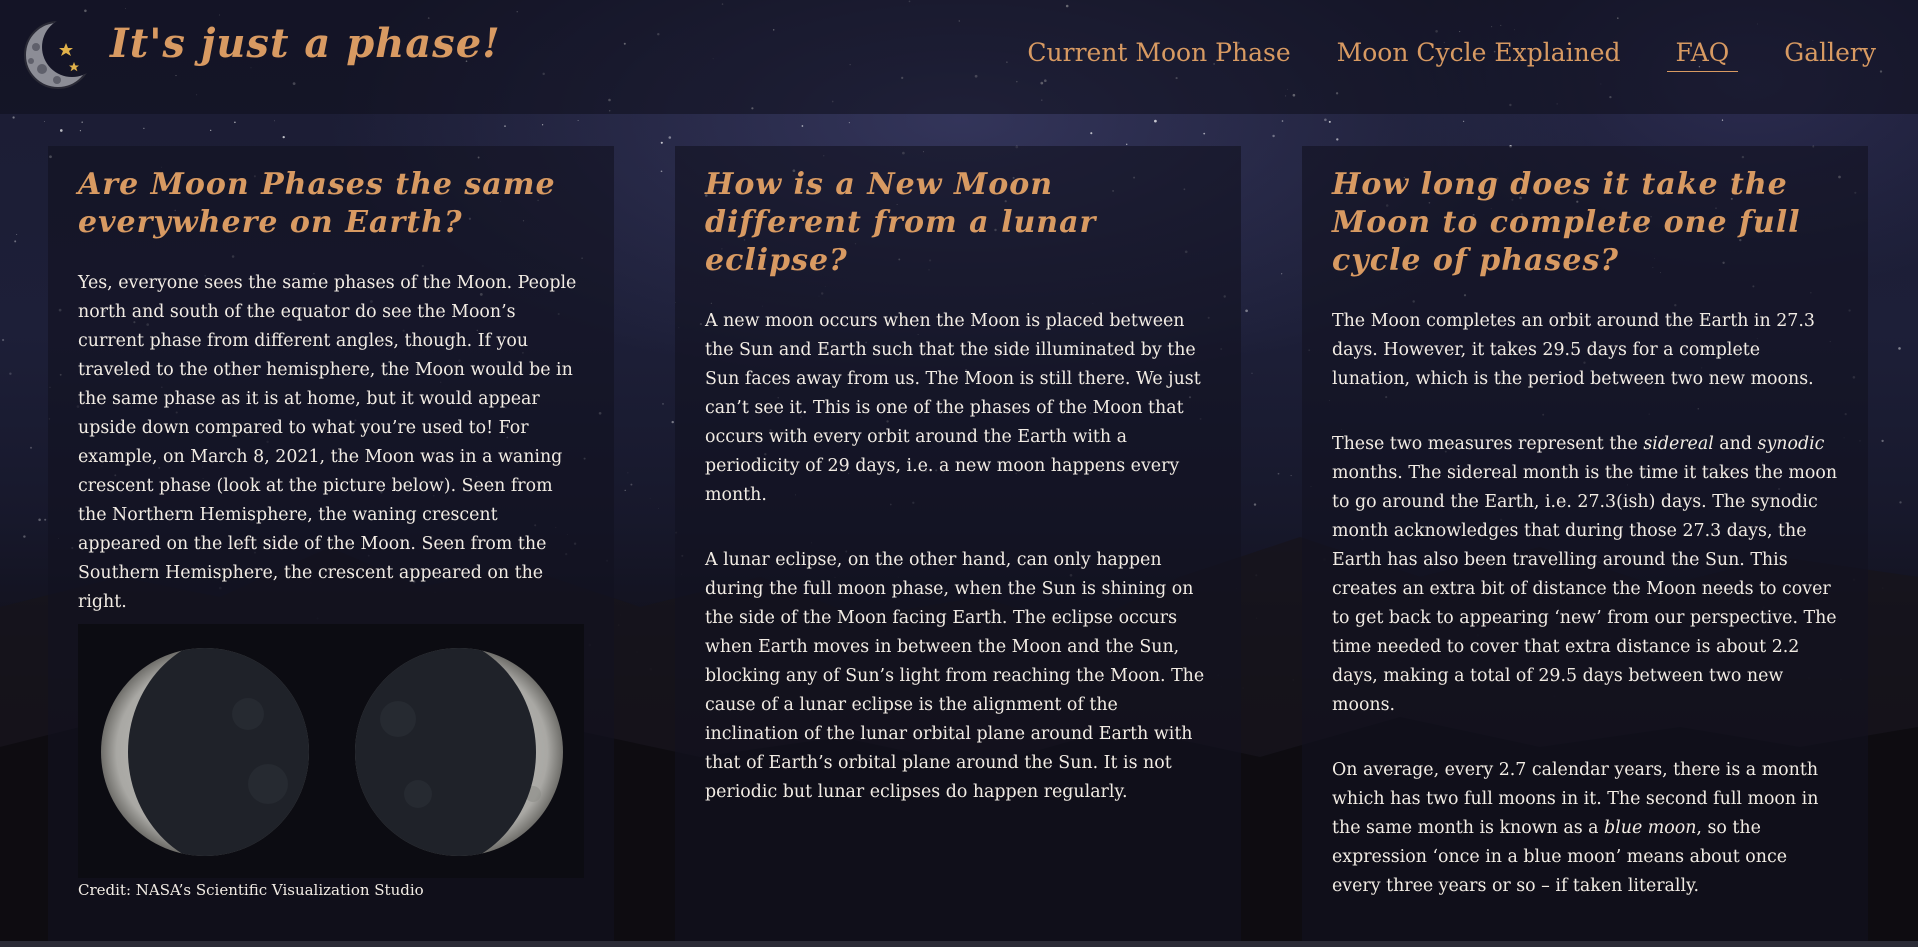 The width and height of the screenshot is (1918, 947). I want to click on nav-faq: FAQ, so click(1702, 55).